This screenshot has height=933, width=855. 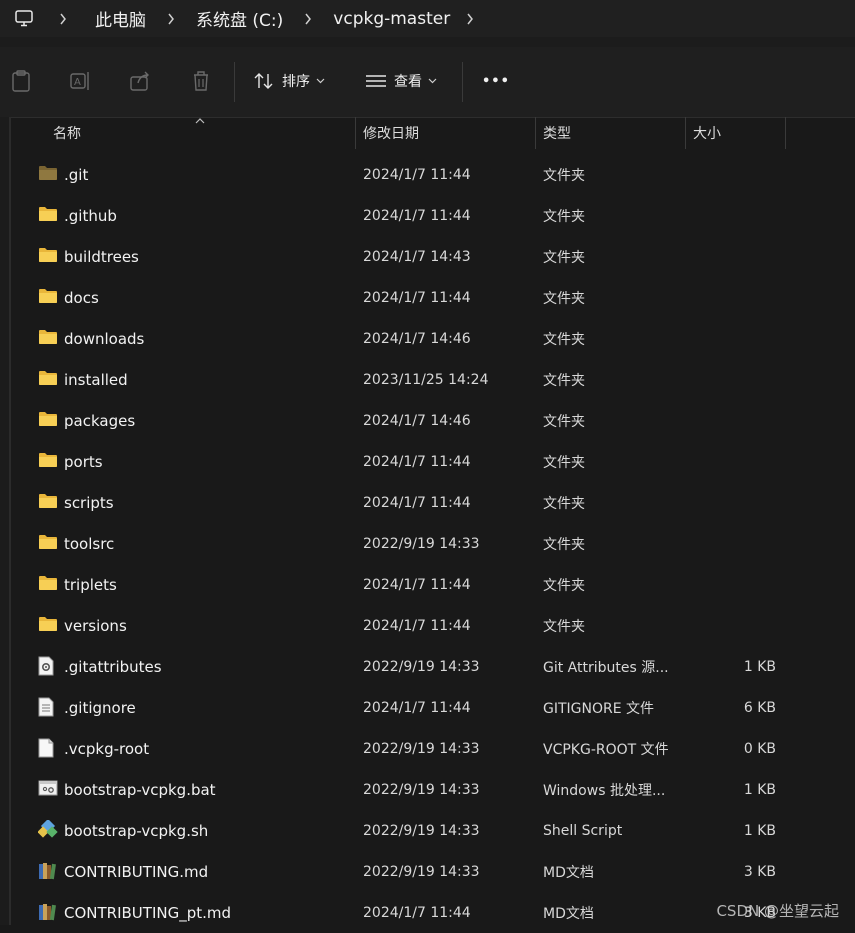 What do you see at coordinates (100, 420) in the screenshot?
I see `file-name: packages` at bounding box center [100, 420].